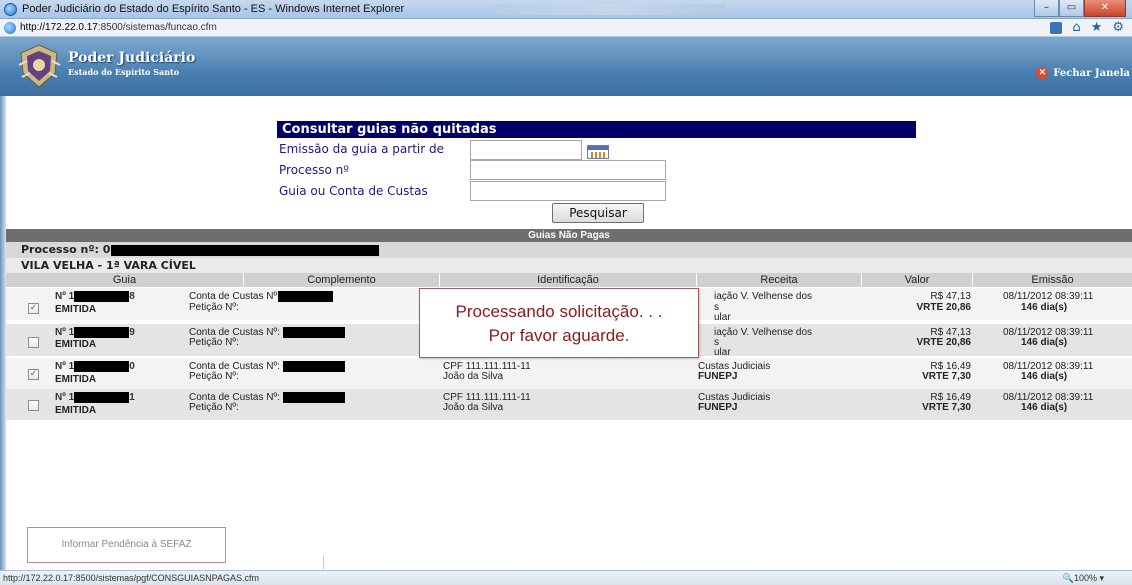 The height and width of the screenshot is (585, 1132). Describe the element at coordinates (39, 66) in the screenshot. I see `coat-of-arms-icon` at that location.